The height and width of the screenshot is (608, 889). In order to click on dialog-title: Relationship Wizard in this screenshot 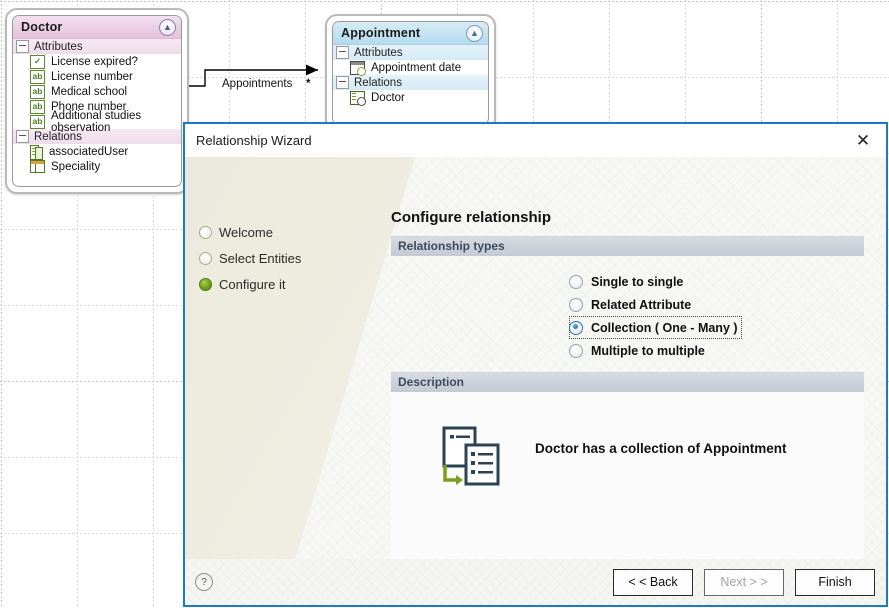, I will do `click(254, 140)`.